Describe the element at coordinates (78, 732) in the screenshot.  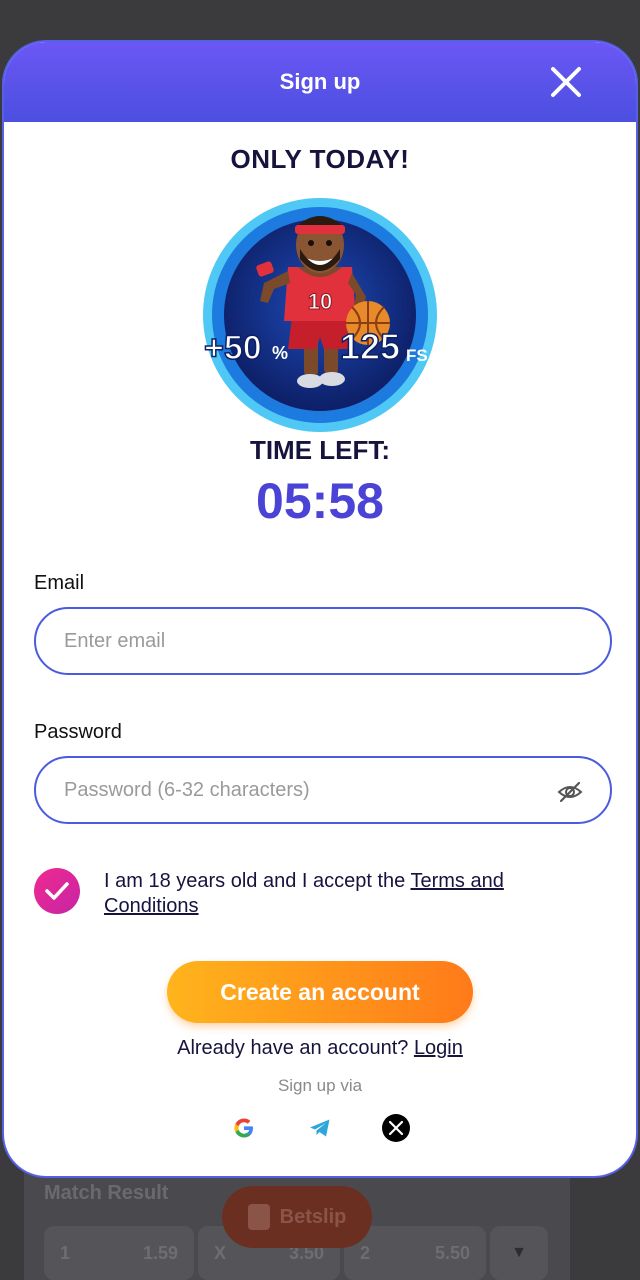
I see `password-label: Password` at that location.